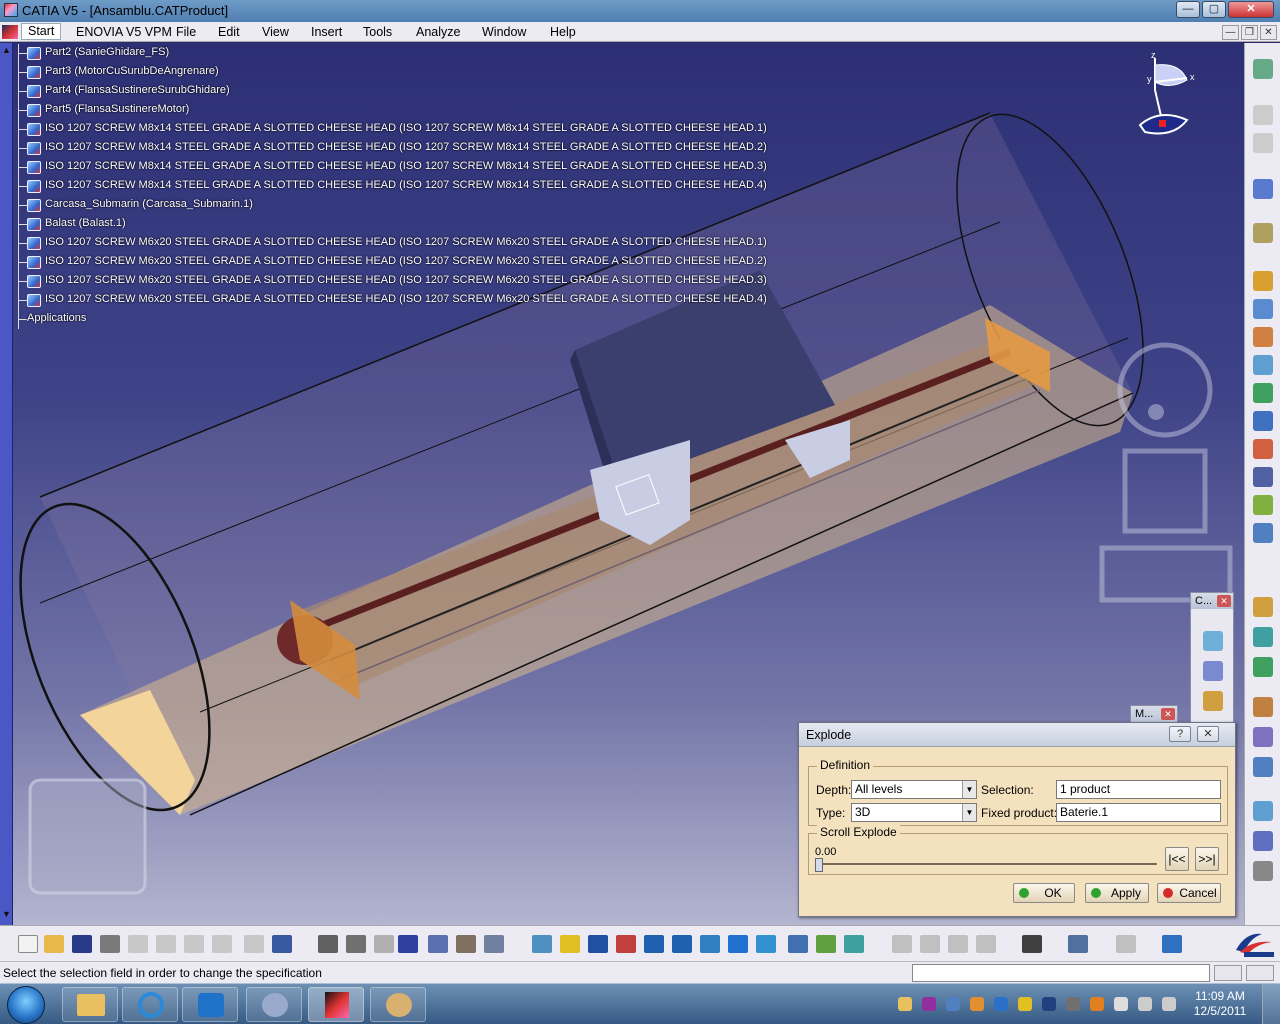  I want to click on tray-java-icon, so click(1097, 1004).